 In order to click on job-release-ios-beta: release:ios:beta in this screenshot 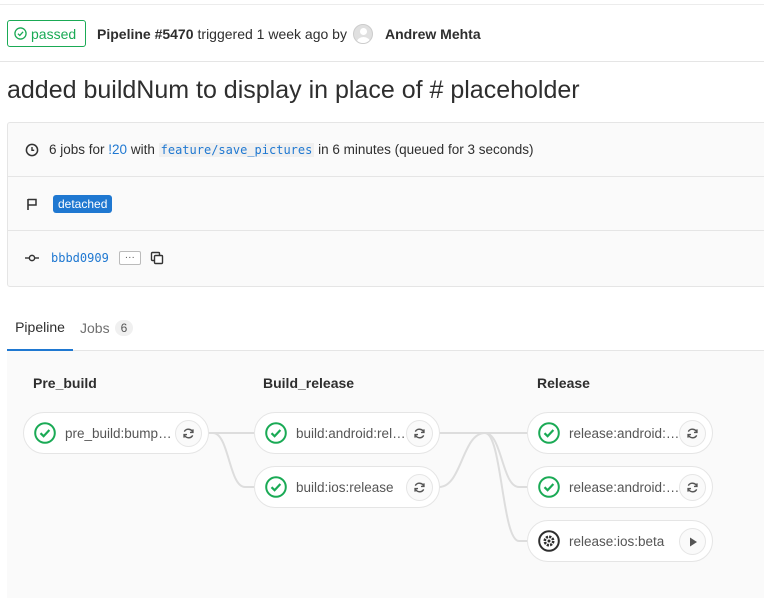, I will do `click(620, 541)`.